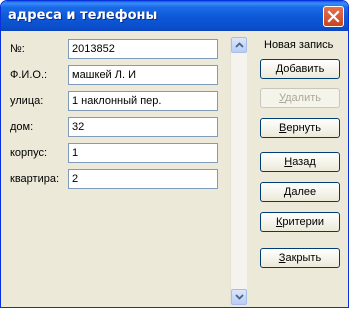 The width and height of the screenshot is (351, 317). I want to click on arrow-up-icon, so click(239, 45).